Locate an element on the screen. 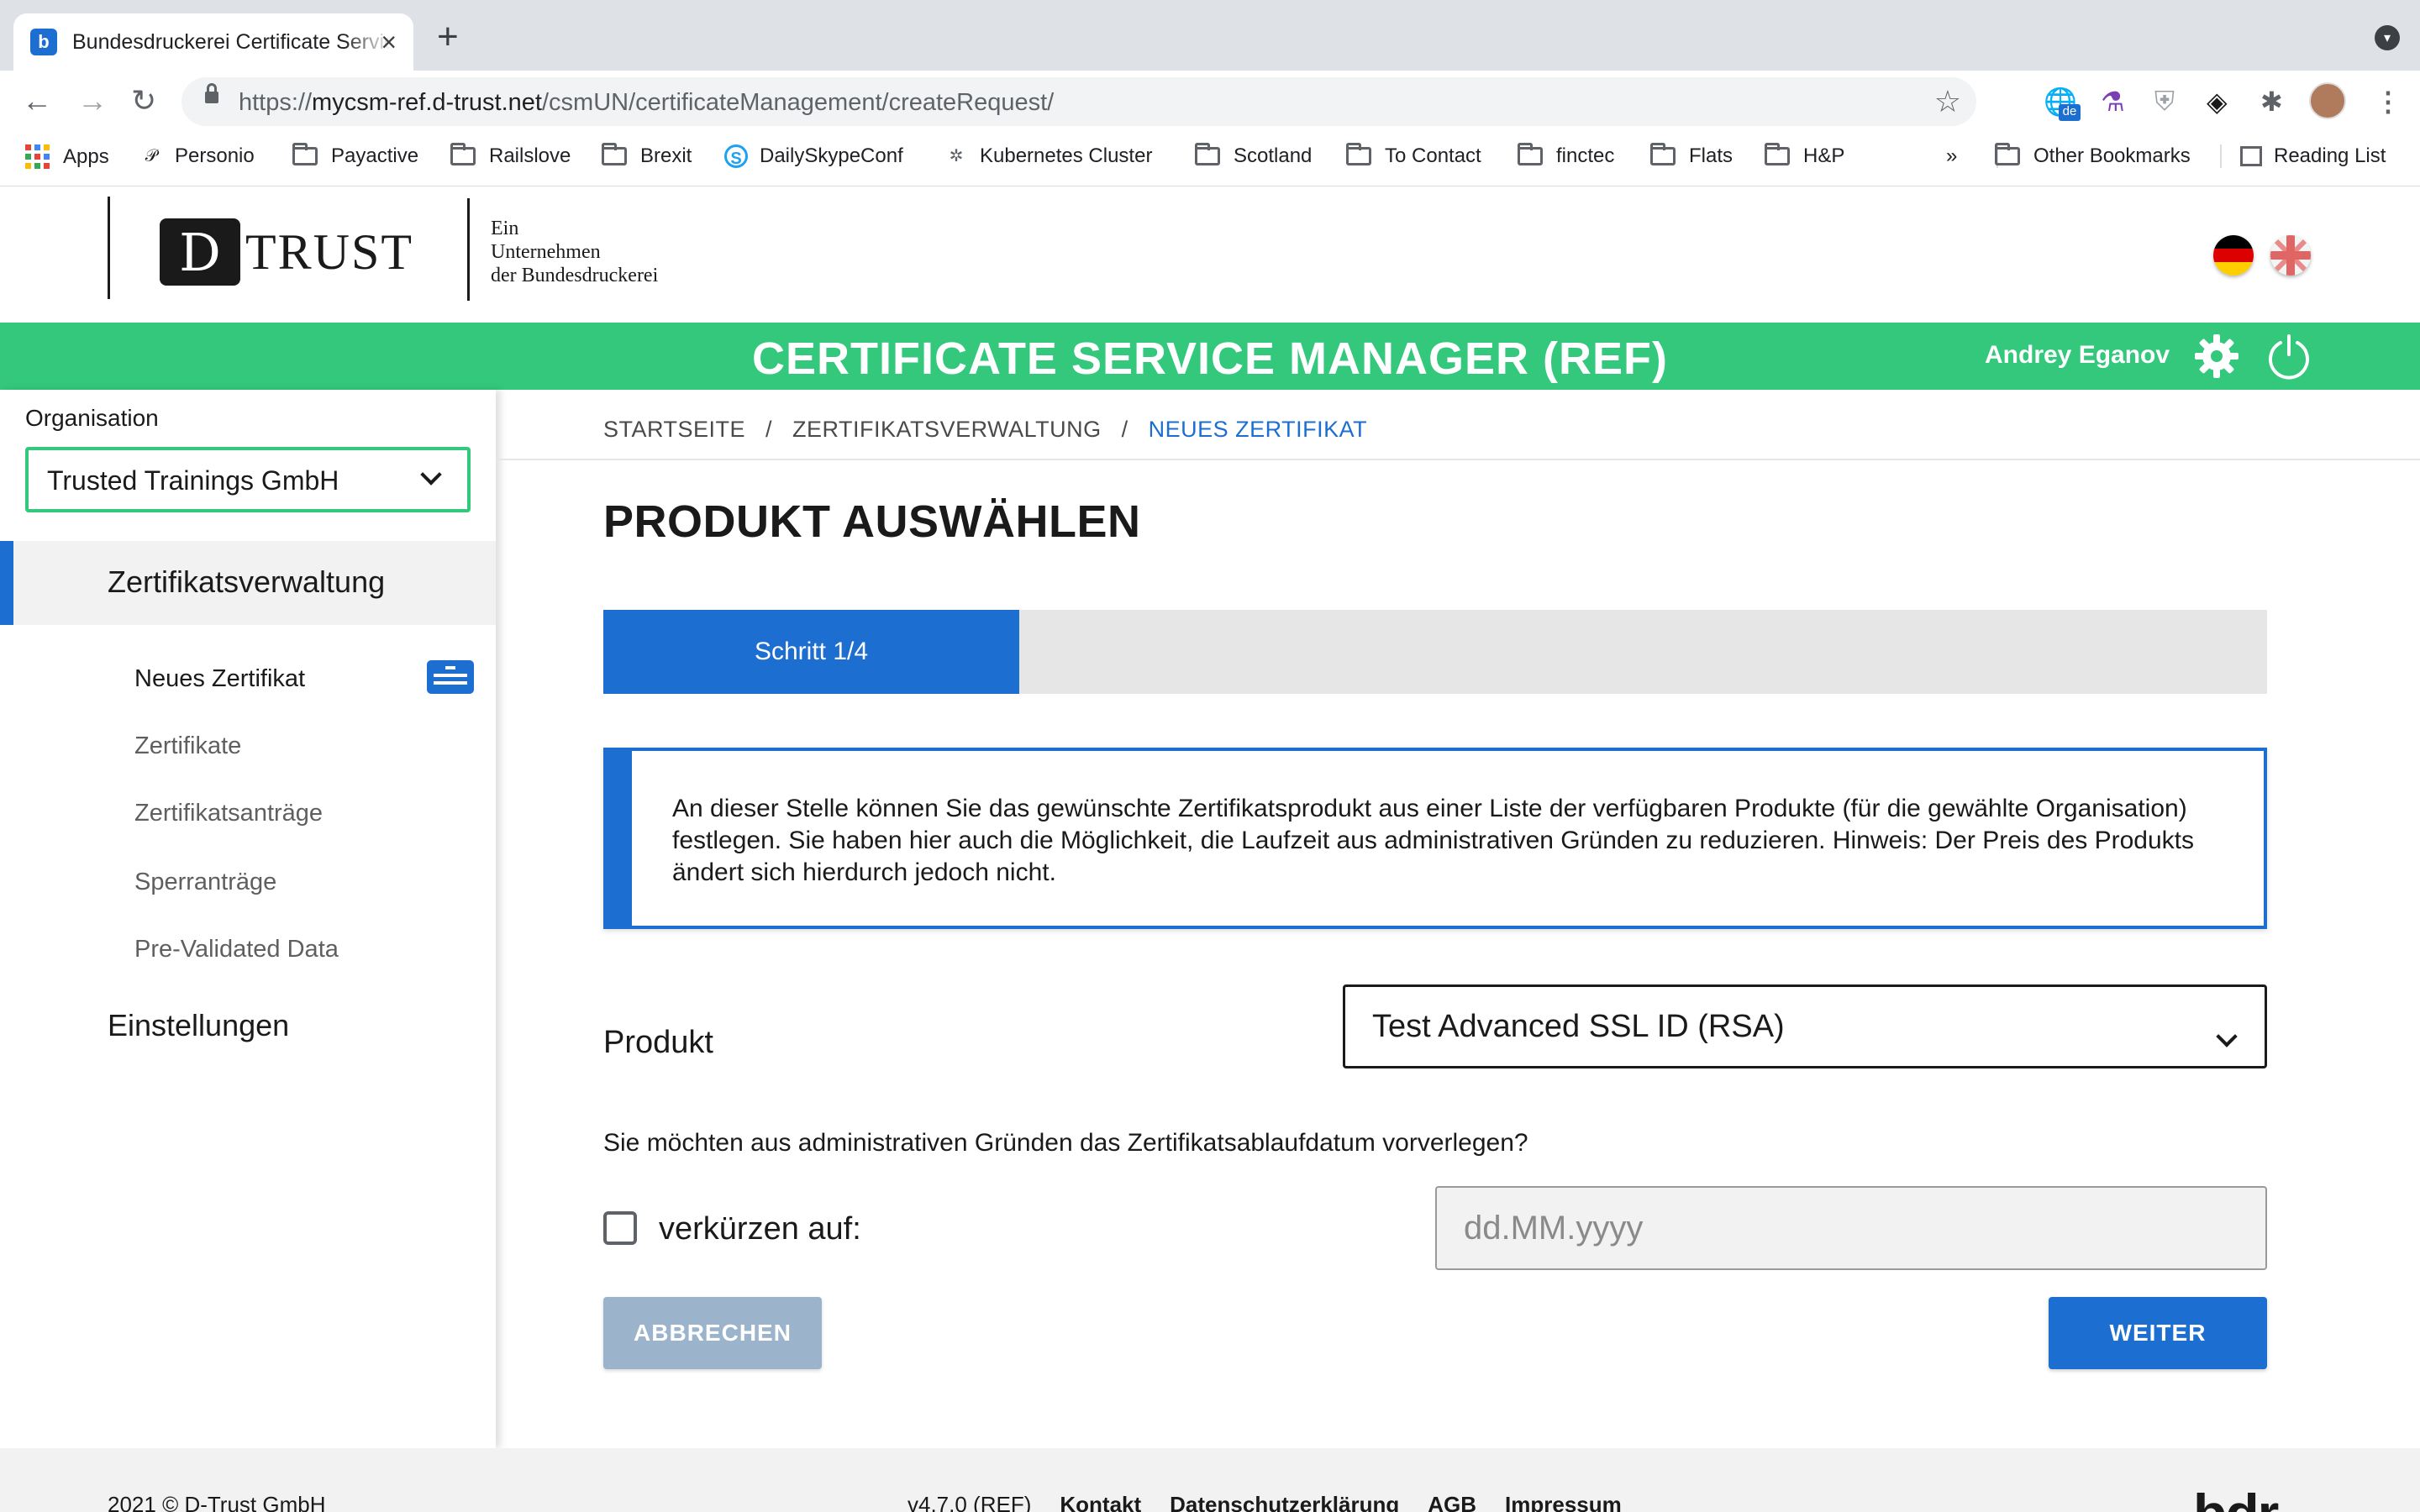 This screenshot has width=2420, height=1512. uk-flag-icon is located at coordinates (2290, 255).